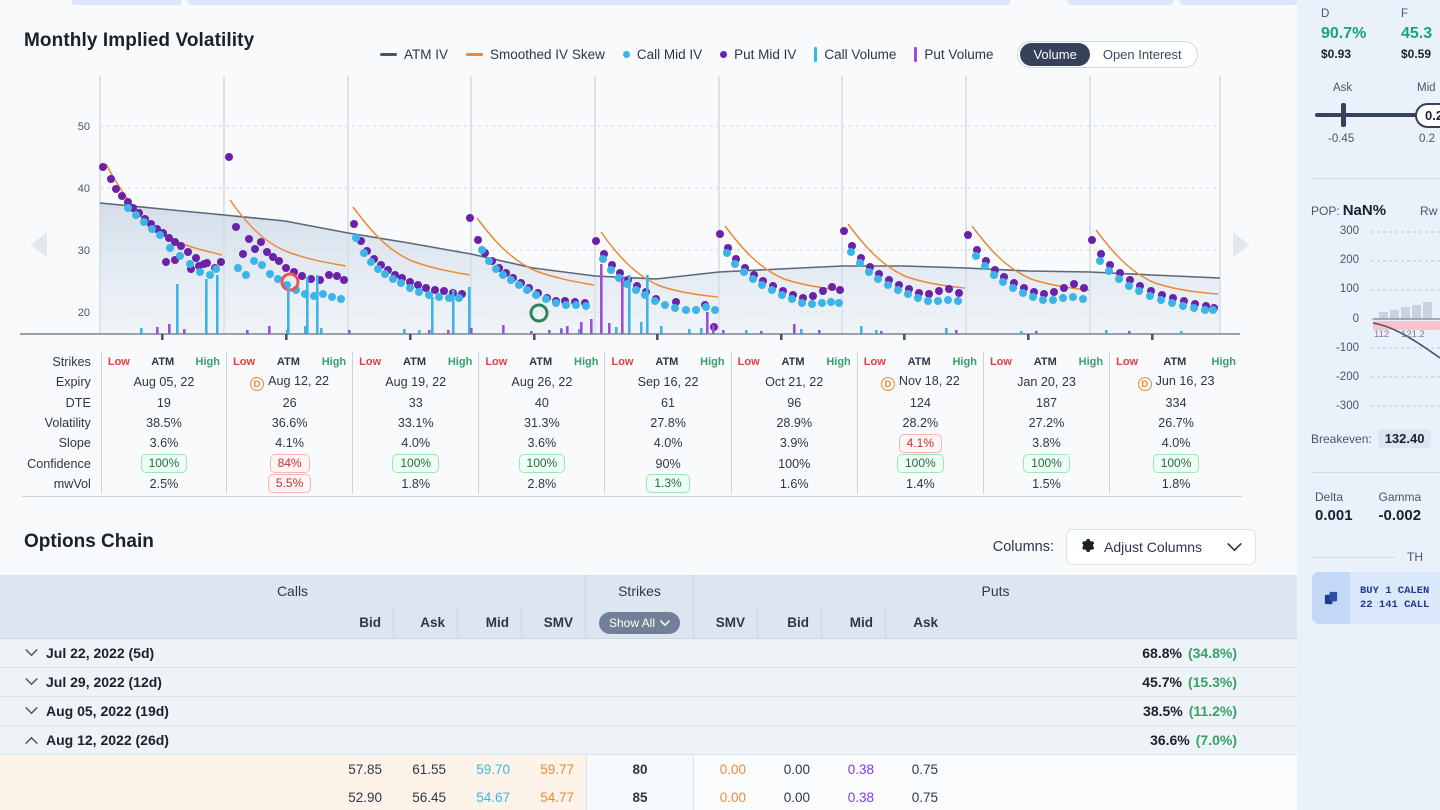 The width and height of the screenshot is (1440, 810). What do you see at coordinates (668, 484) in the screenshot?
I see `expiry-col-4-mwvol: 1.3%` at bounding box center [668, 484].